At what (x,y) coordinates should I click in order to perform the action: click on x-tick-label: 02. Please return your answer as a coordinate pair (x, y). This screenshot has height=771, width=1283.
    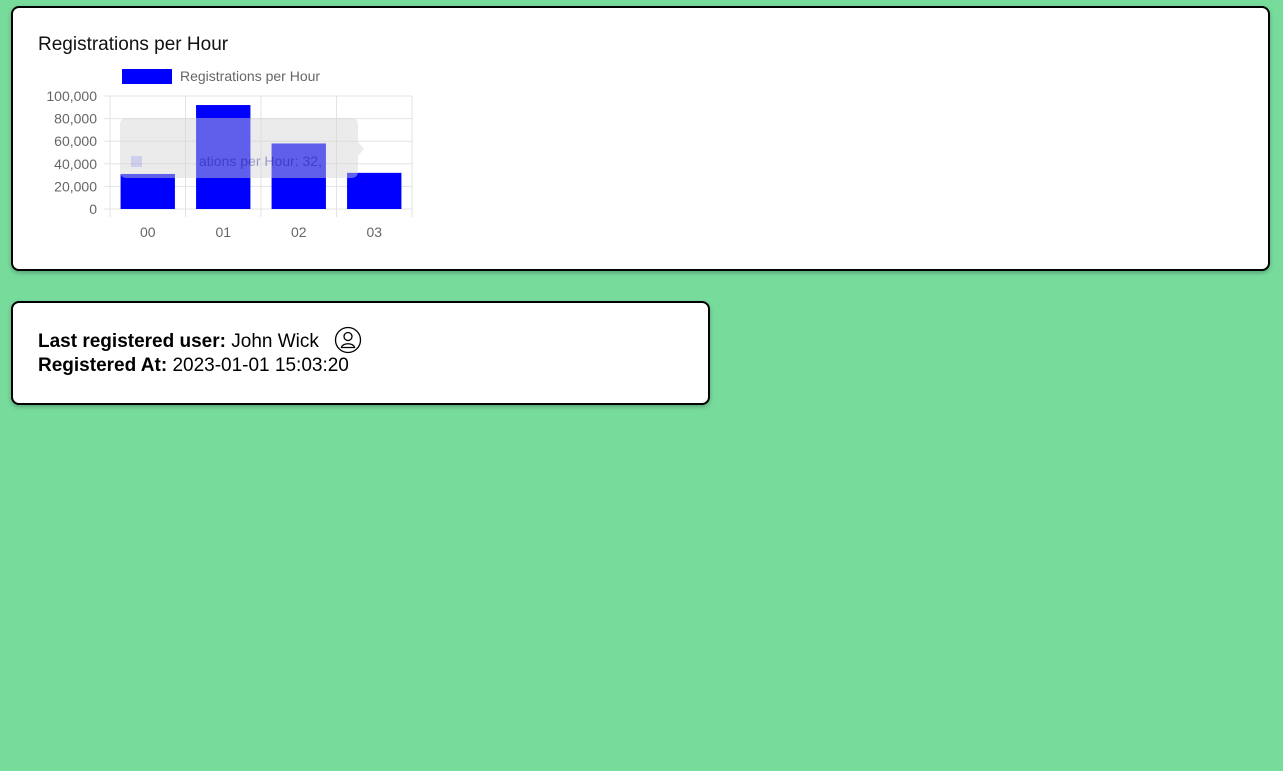
    Looking at the image, I should click on (299, 232).